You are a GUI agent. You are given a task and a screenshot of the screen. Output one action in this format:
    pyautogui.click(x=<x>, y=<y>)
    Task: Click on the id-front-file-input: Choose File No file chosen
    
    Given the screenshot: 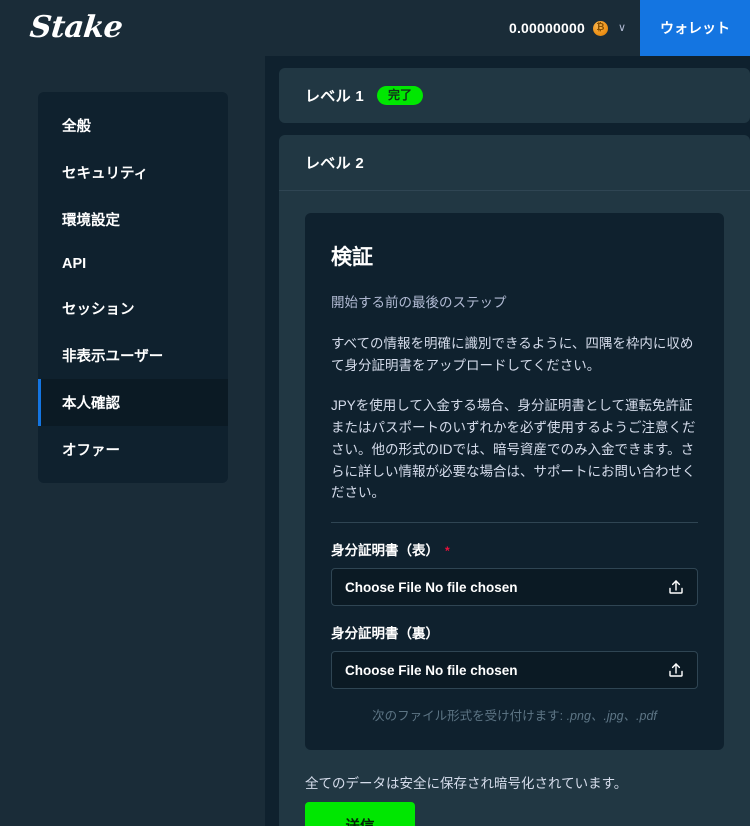 What is the action you would take?
    pyautogui.click(x=514, y=587)
    